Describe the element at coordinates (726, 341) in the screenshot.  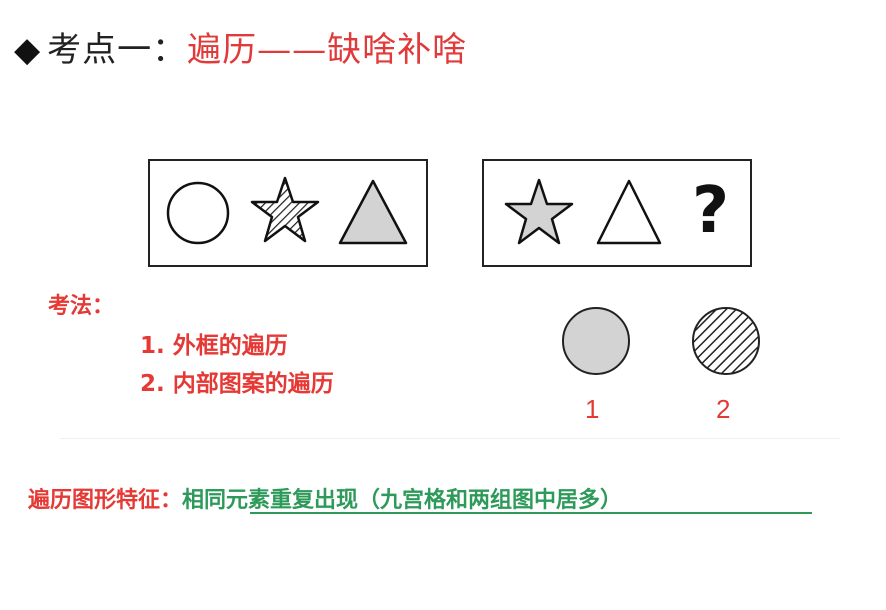
I see `striped-circle-icon` at that location.